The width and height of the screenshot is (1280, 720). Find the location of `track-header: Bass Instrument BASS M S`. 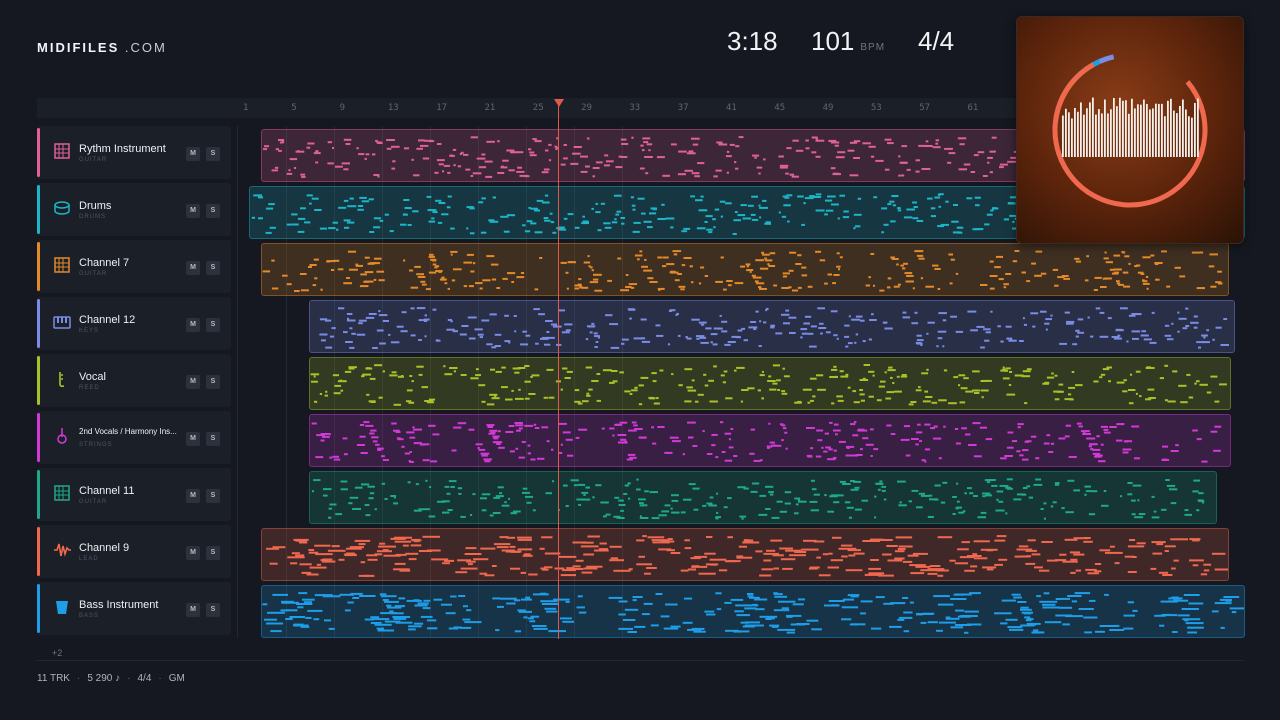

track-header: Bass Instrument BASS M S is located at coordinates (134, 608).